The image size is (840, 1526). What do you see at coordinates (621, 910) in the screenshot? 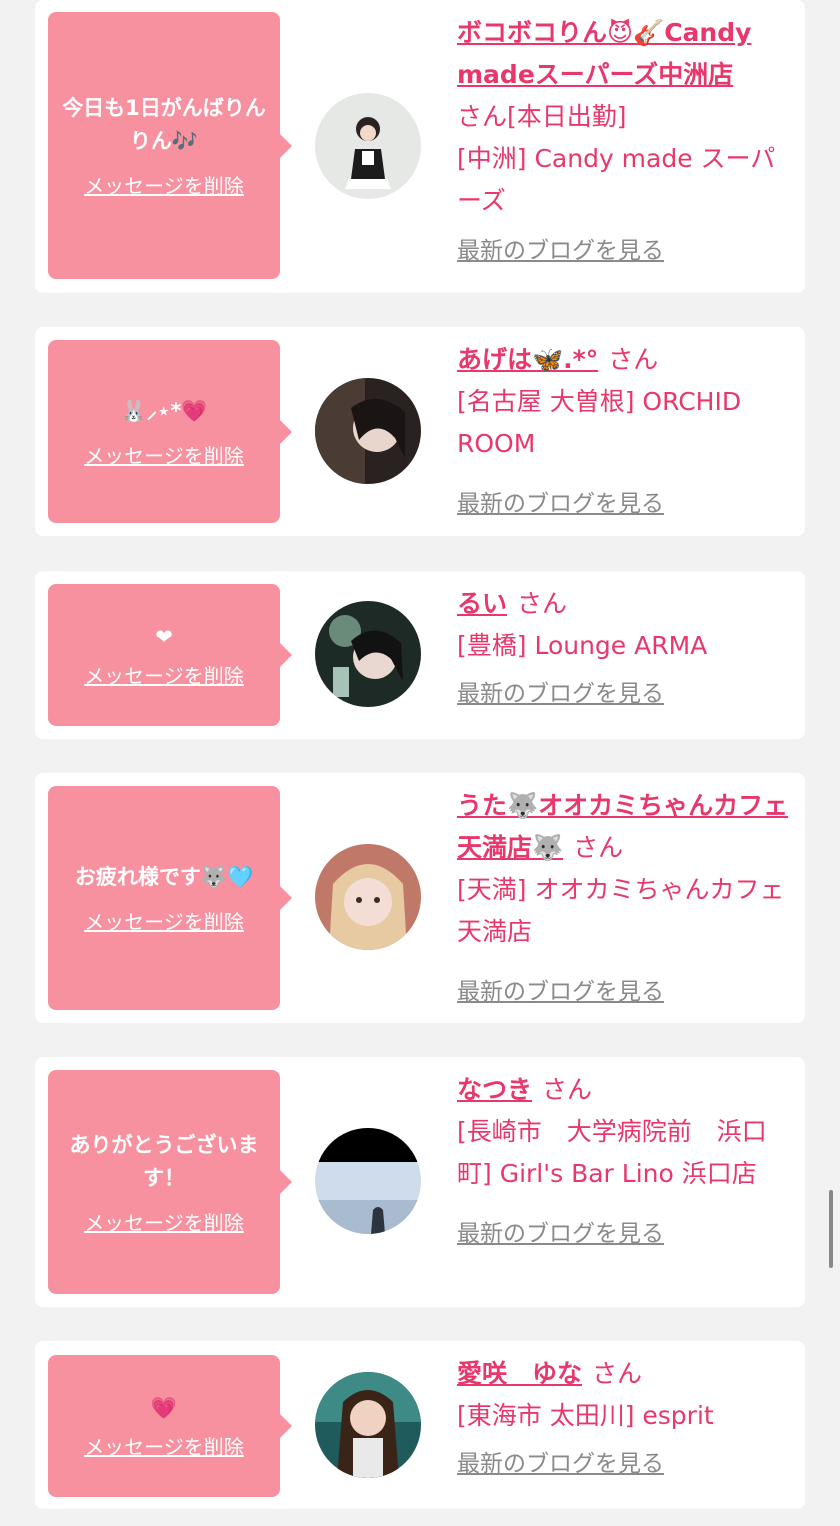
I see `shop-label: [天満] オオカミちゃんカフェ天満店` at bounding box center [621, 910].